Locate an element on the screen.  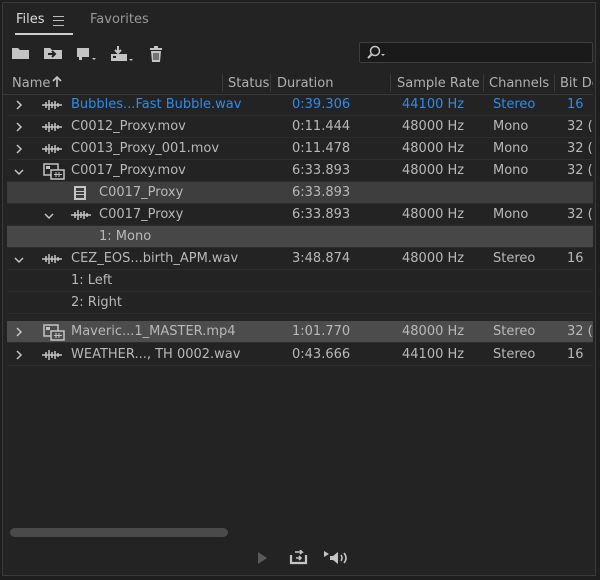
auto-play-icon is located at coordinates (337, 560).